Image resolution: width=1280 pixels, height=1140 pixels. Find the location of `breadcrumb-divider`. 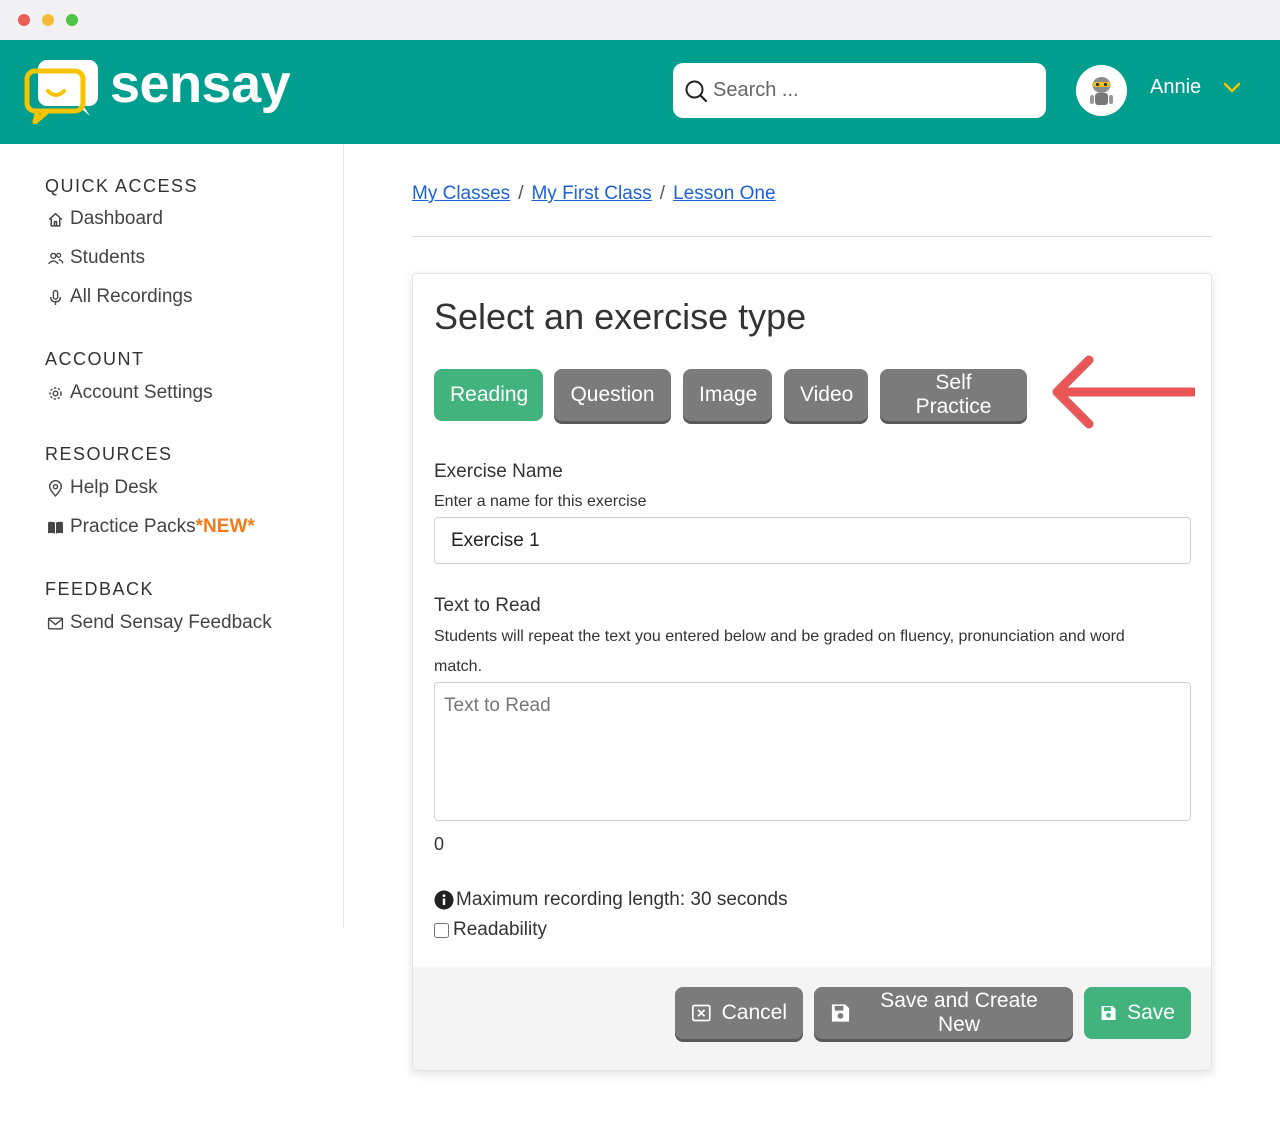

breadcrumb-divider is located at coordinates (812, 236).